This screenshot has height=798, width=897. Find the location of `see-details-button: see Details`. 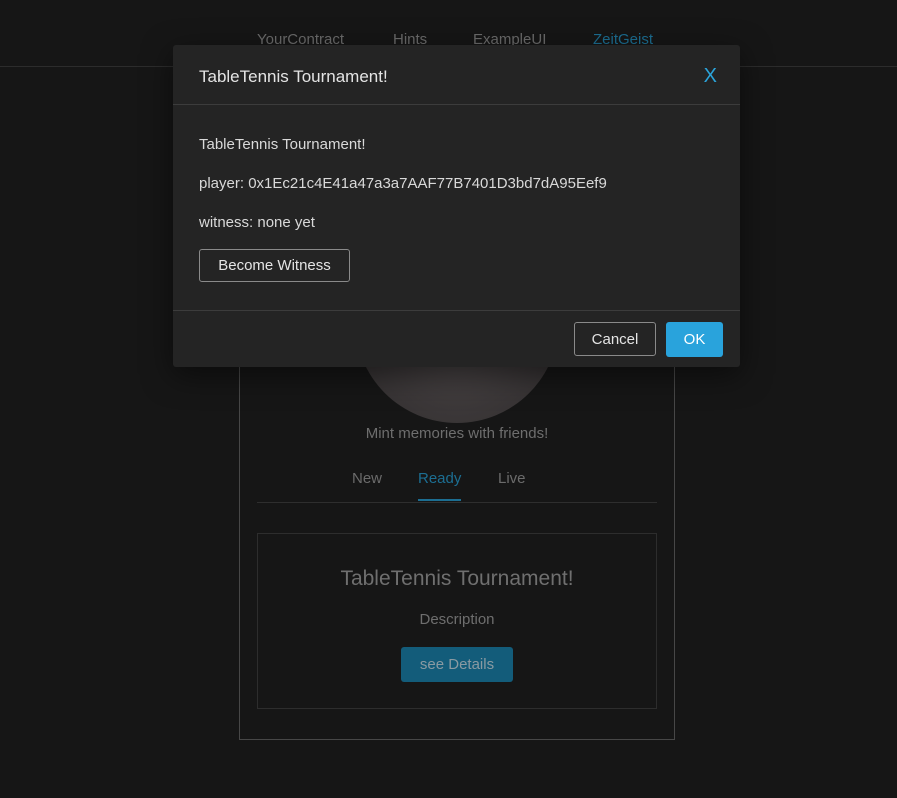

see-details-button: see Details is located at coordinates (457, 664).